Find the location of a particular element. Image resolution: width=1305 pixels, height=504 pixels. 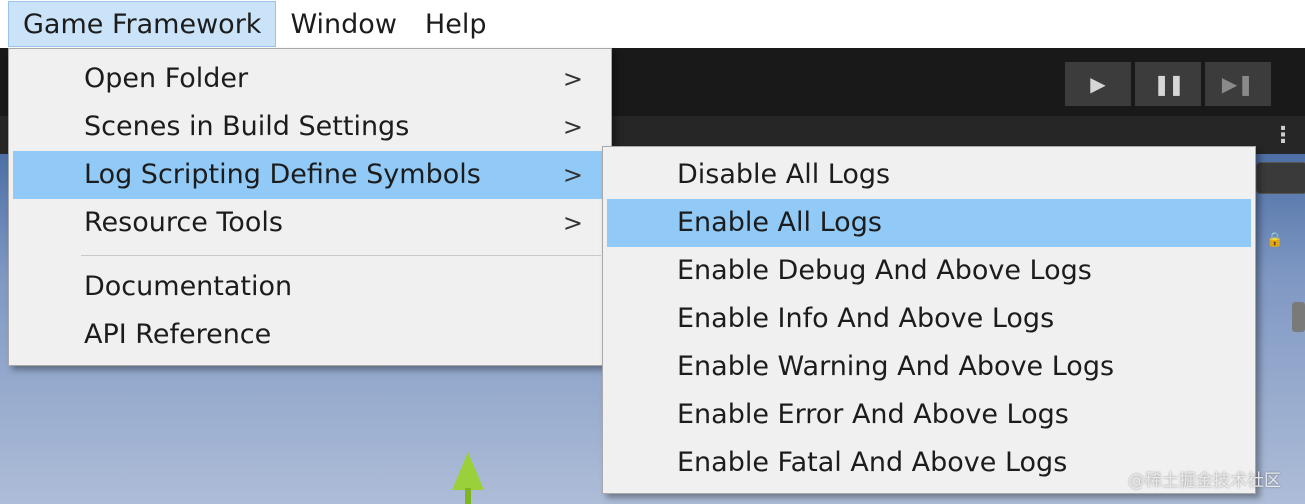

play-button: ▶ is located at coordinates (1098, 84).